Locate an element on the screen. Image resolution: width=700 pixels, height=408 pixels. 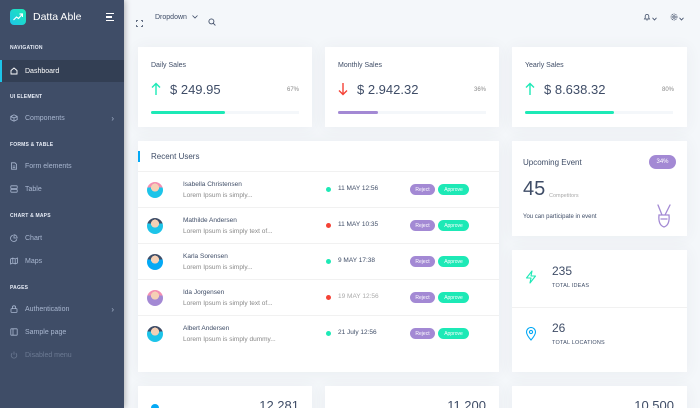
sidebar-icon is located at coordinates (14, 332).